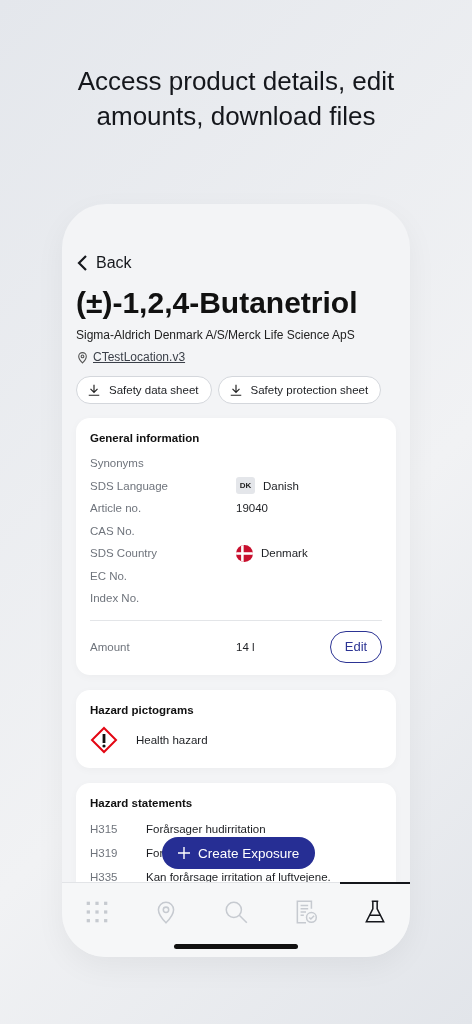 This screenshot has height=1024, width=472. What do you see at coordinates (142, 709) in the screenshot?
I see `card-title: Hazard pictograms` at bounding box center [142, 709].